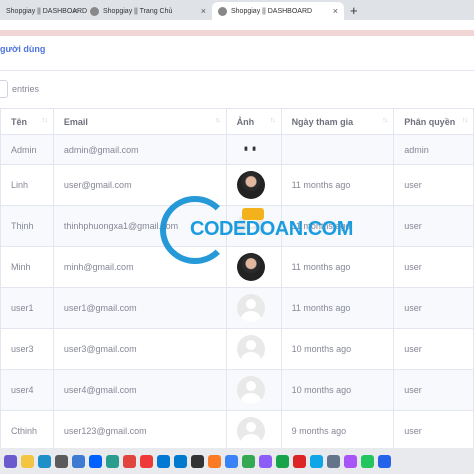  What do you see at coordinates (139, 390) in the screenshot?
I see `cell-email: user4@gmail.com` at bounding box center [139, 390].